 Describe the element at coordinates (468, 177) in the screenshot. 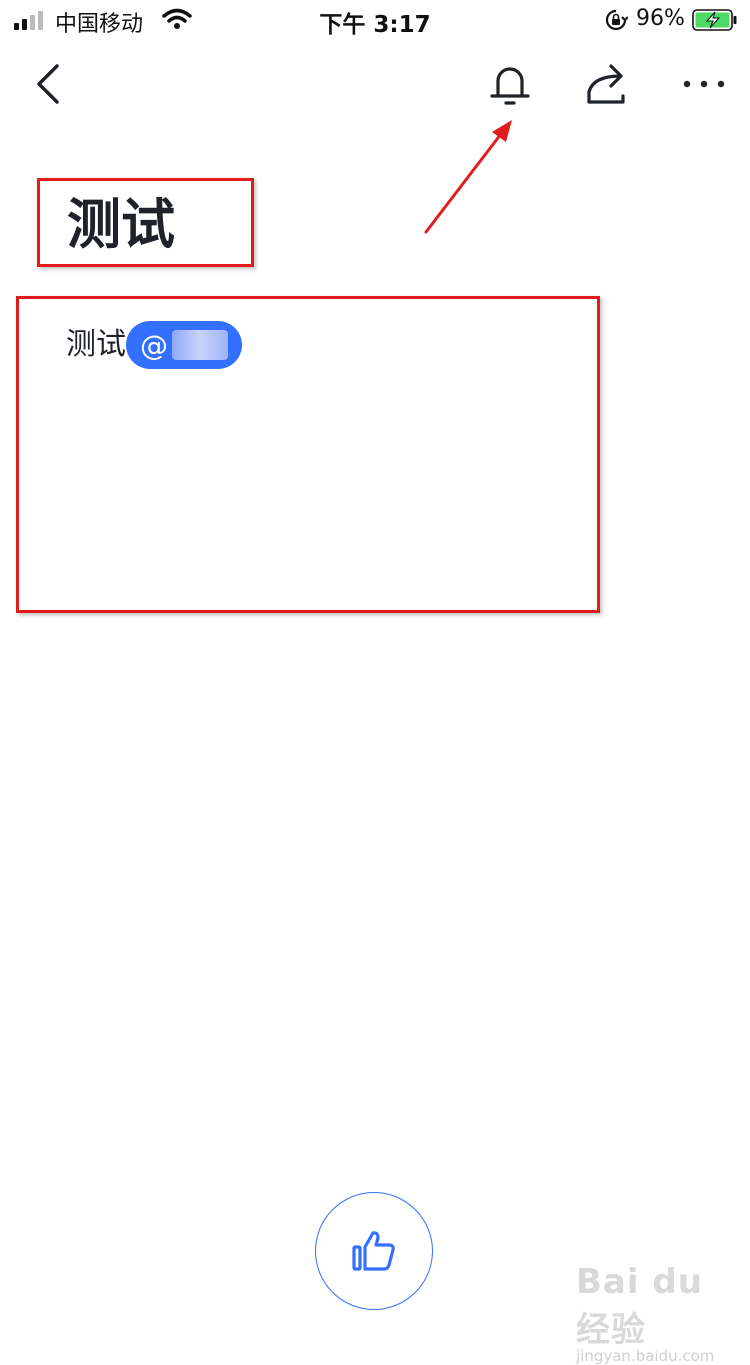

I see `annotation-arrow-icon` at that location.